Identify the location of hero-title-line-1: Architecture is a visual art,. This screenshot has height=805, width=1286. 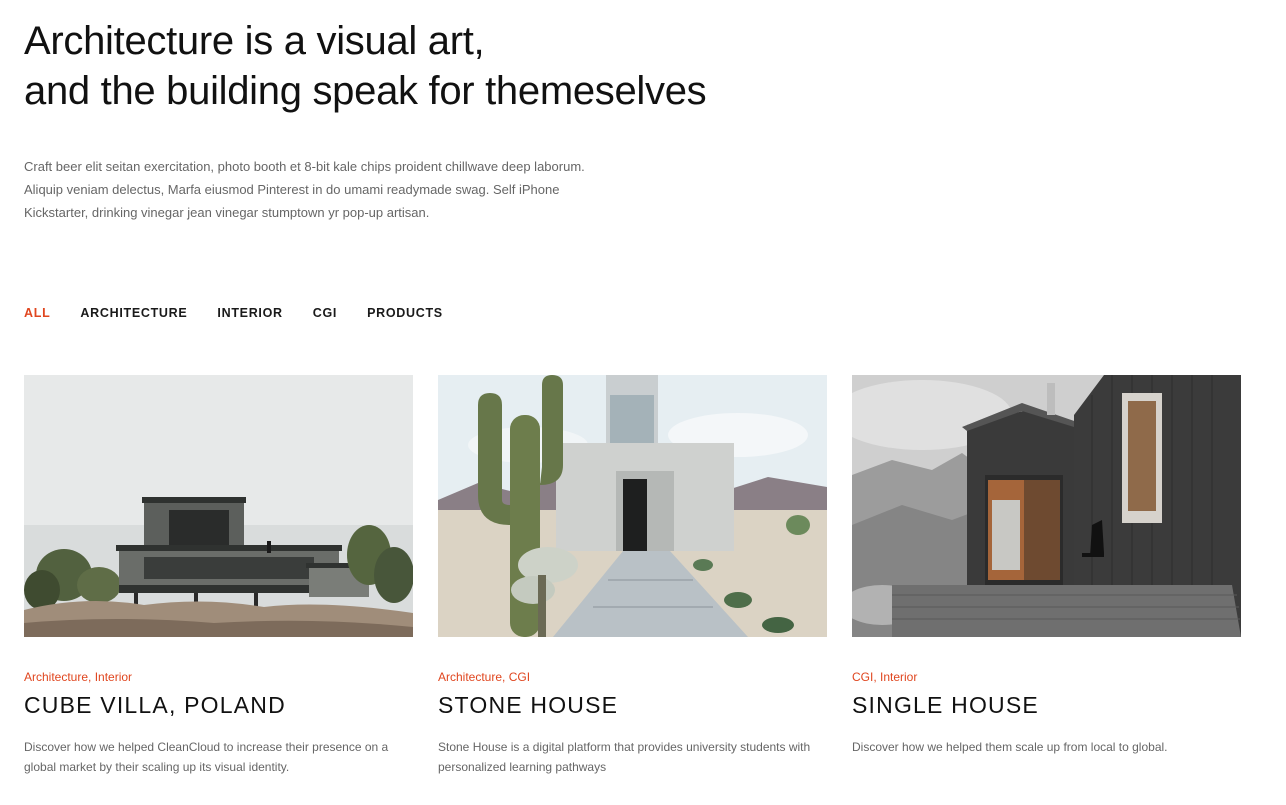
(254, 41).